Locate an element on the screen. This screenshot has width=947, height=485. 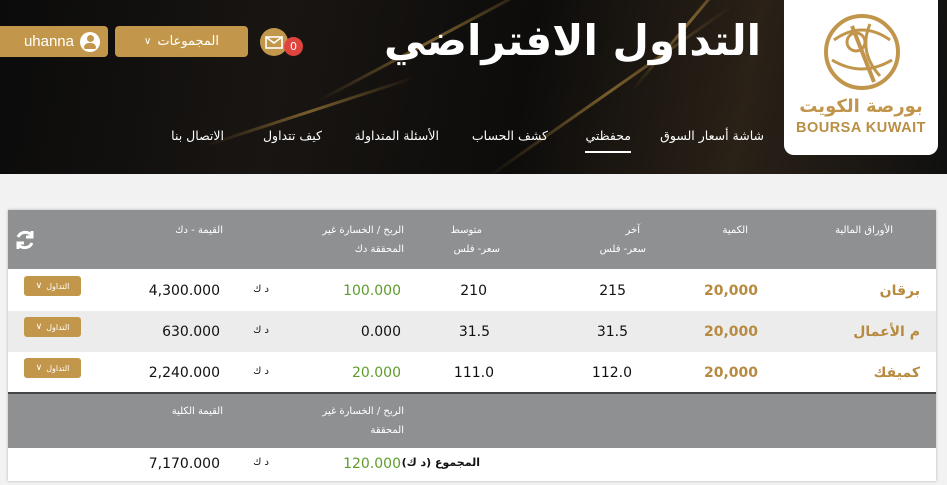
nav-my-portfolio: محفظتي is located at coordinates (608, 140).